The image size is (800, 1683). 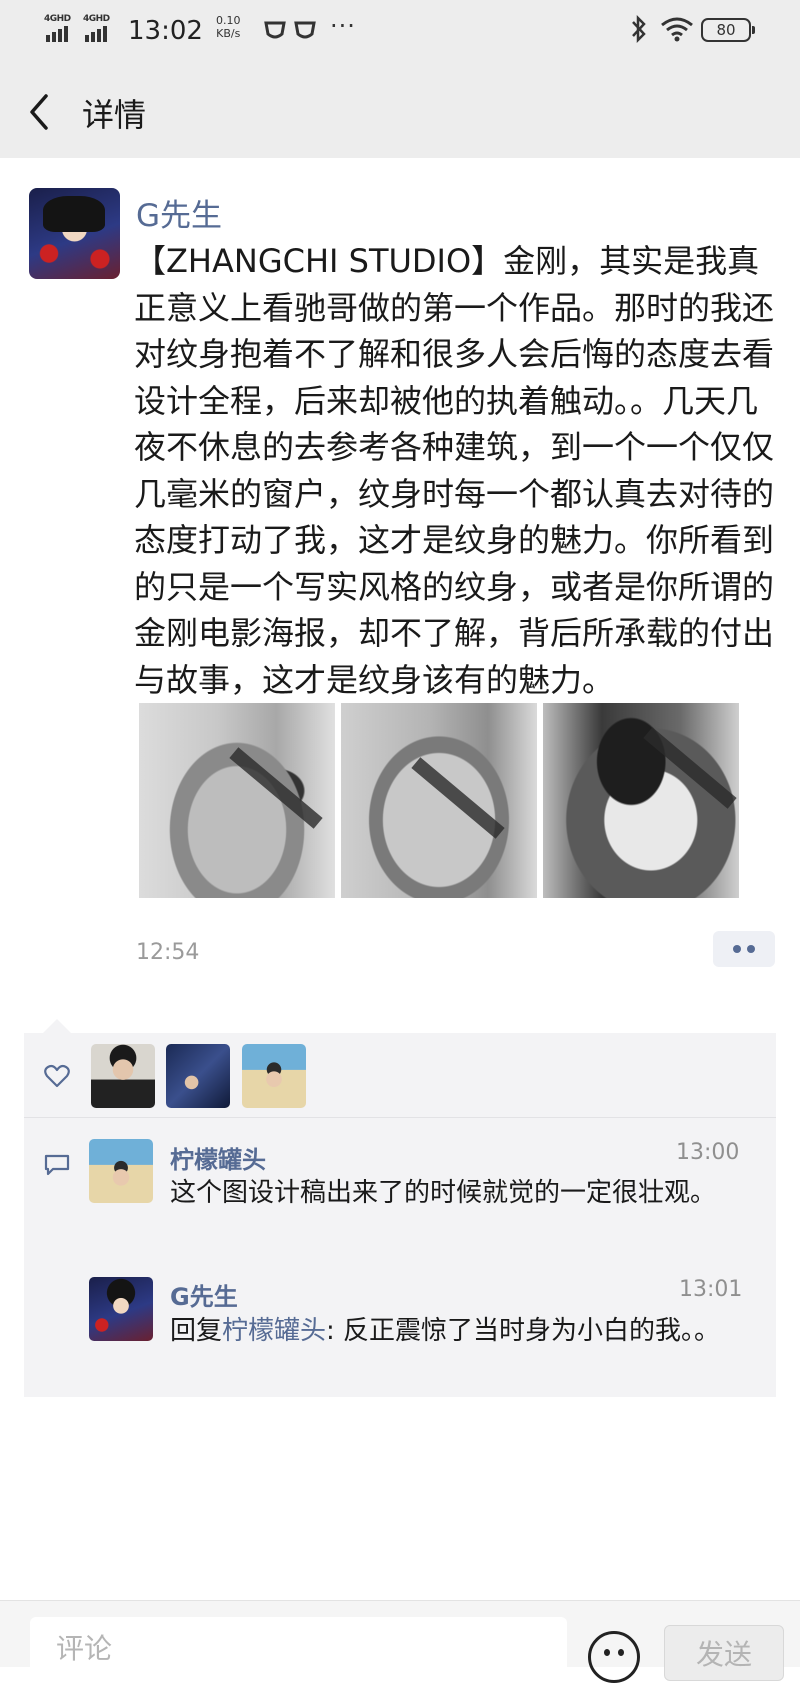 I want to click on network-speed: 0.10 KB/s, so click(x=228, y=27).